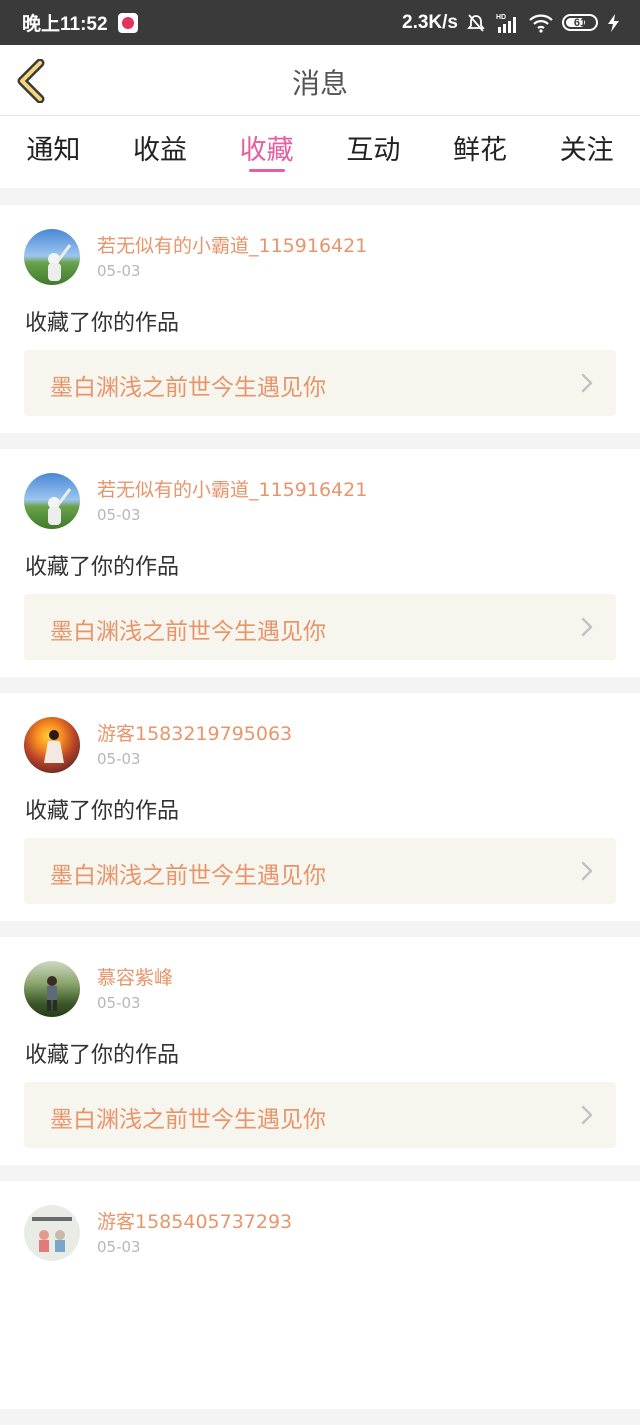 This screenshot has width=640, height=1425. I want to click on battery-level: 61, so click(580, 22).